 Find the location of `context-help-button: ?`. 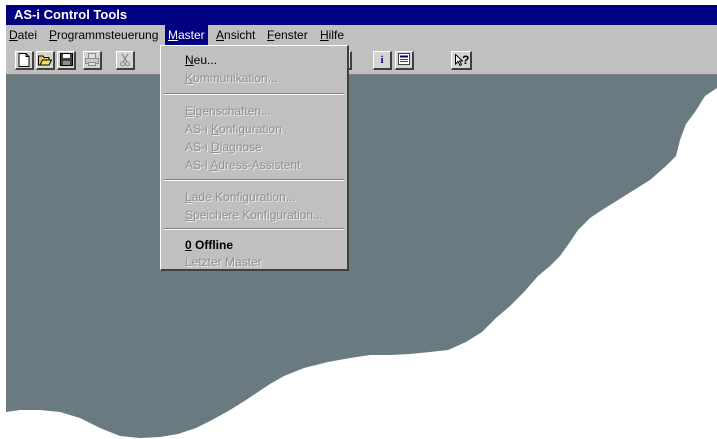

context-help-button: ? is located at coordinates (461, 60).